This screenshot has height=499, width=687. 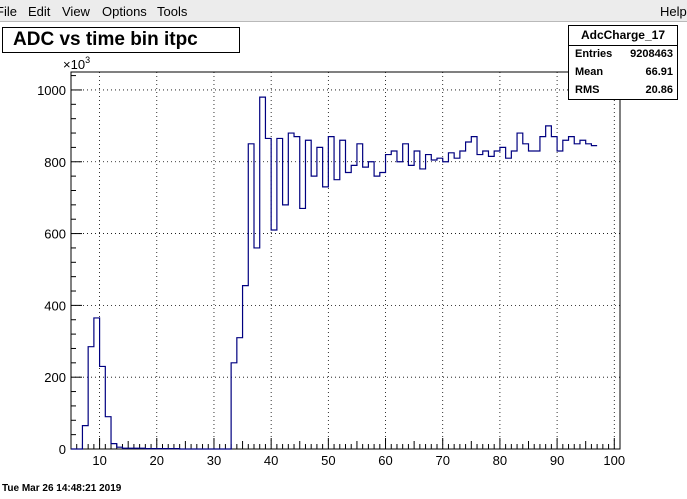 What do you see at coordinates (214, 460) in the screenshot?
I see `x-tick-label: 30` at bounding box center [214, 460].